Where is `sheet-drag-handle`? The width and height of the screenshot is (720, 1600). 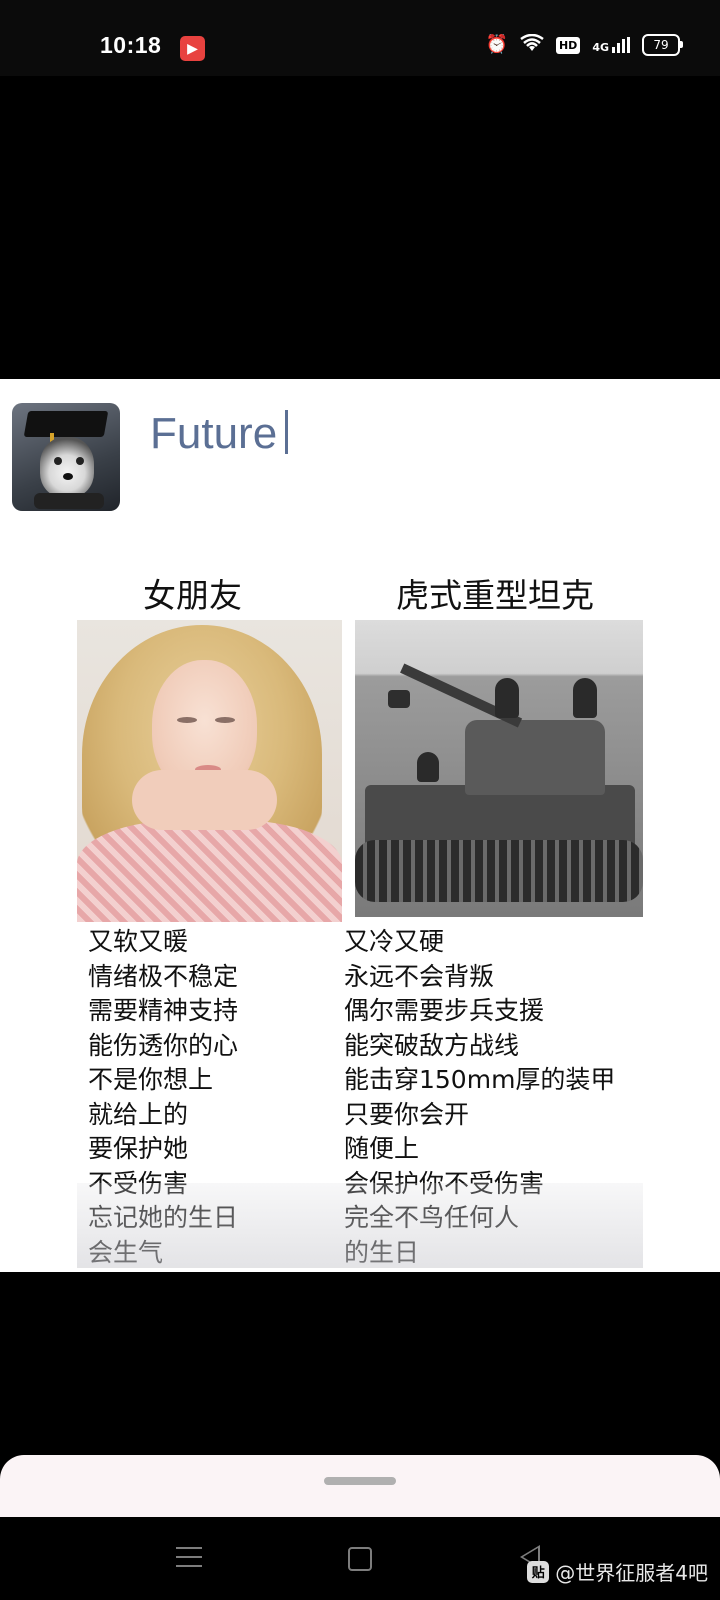 sheet-drag-handle is located at coordinates (360, 1481).